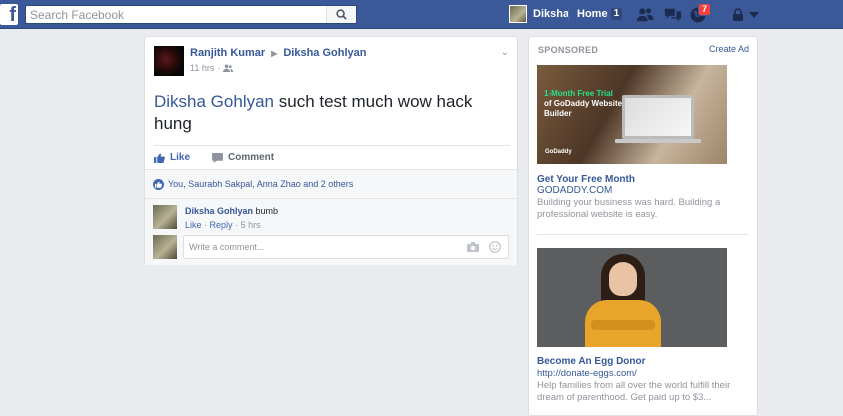 Image resolution: width=843 pixels, height=416 pixels. Describe the element at coordinates (587, 373) in the screenshot. I see `ad-domain: http://donate-eggs.com/` at that location.